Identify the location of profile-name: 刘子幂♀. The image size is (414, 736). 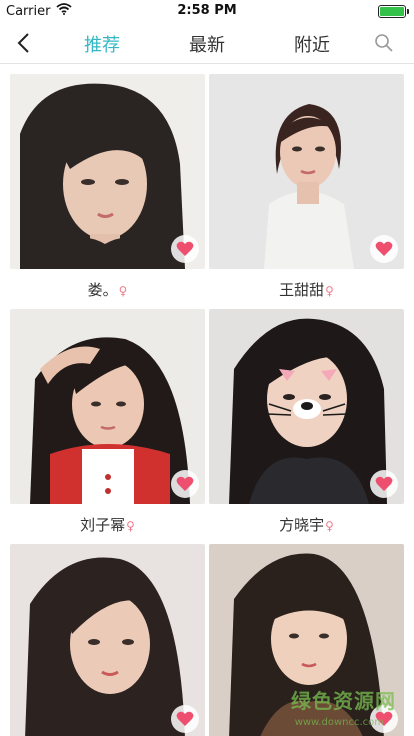
(107, 524).